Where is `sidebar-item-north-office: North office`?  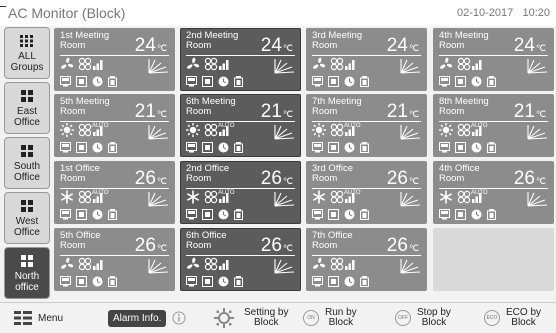
sidebar-item-north-office: North office is located at coordinates (27, 273).